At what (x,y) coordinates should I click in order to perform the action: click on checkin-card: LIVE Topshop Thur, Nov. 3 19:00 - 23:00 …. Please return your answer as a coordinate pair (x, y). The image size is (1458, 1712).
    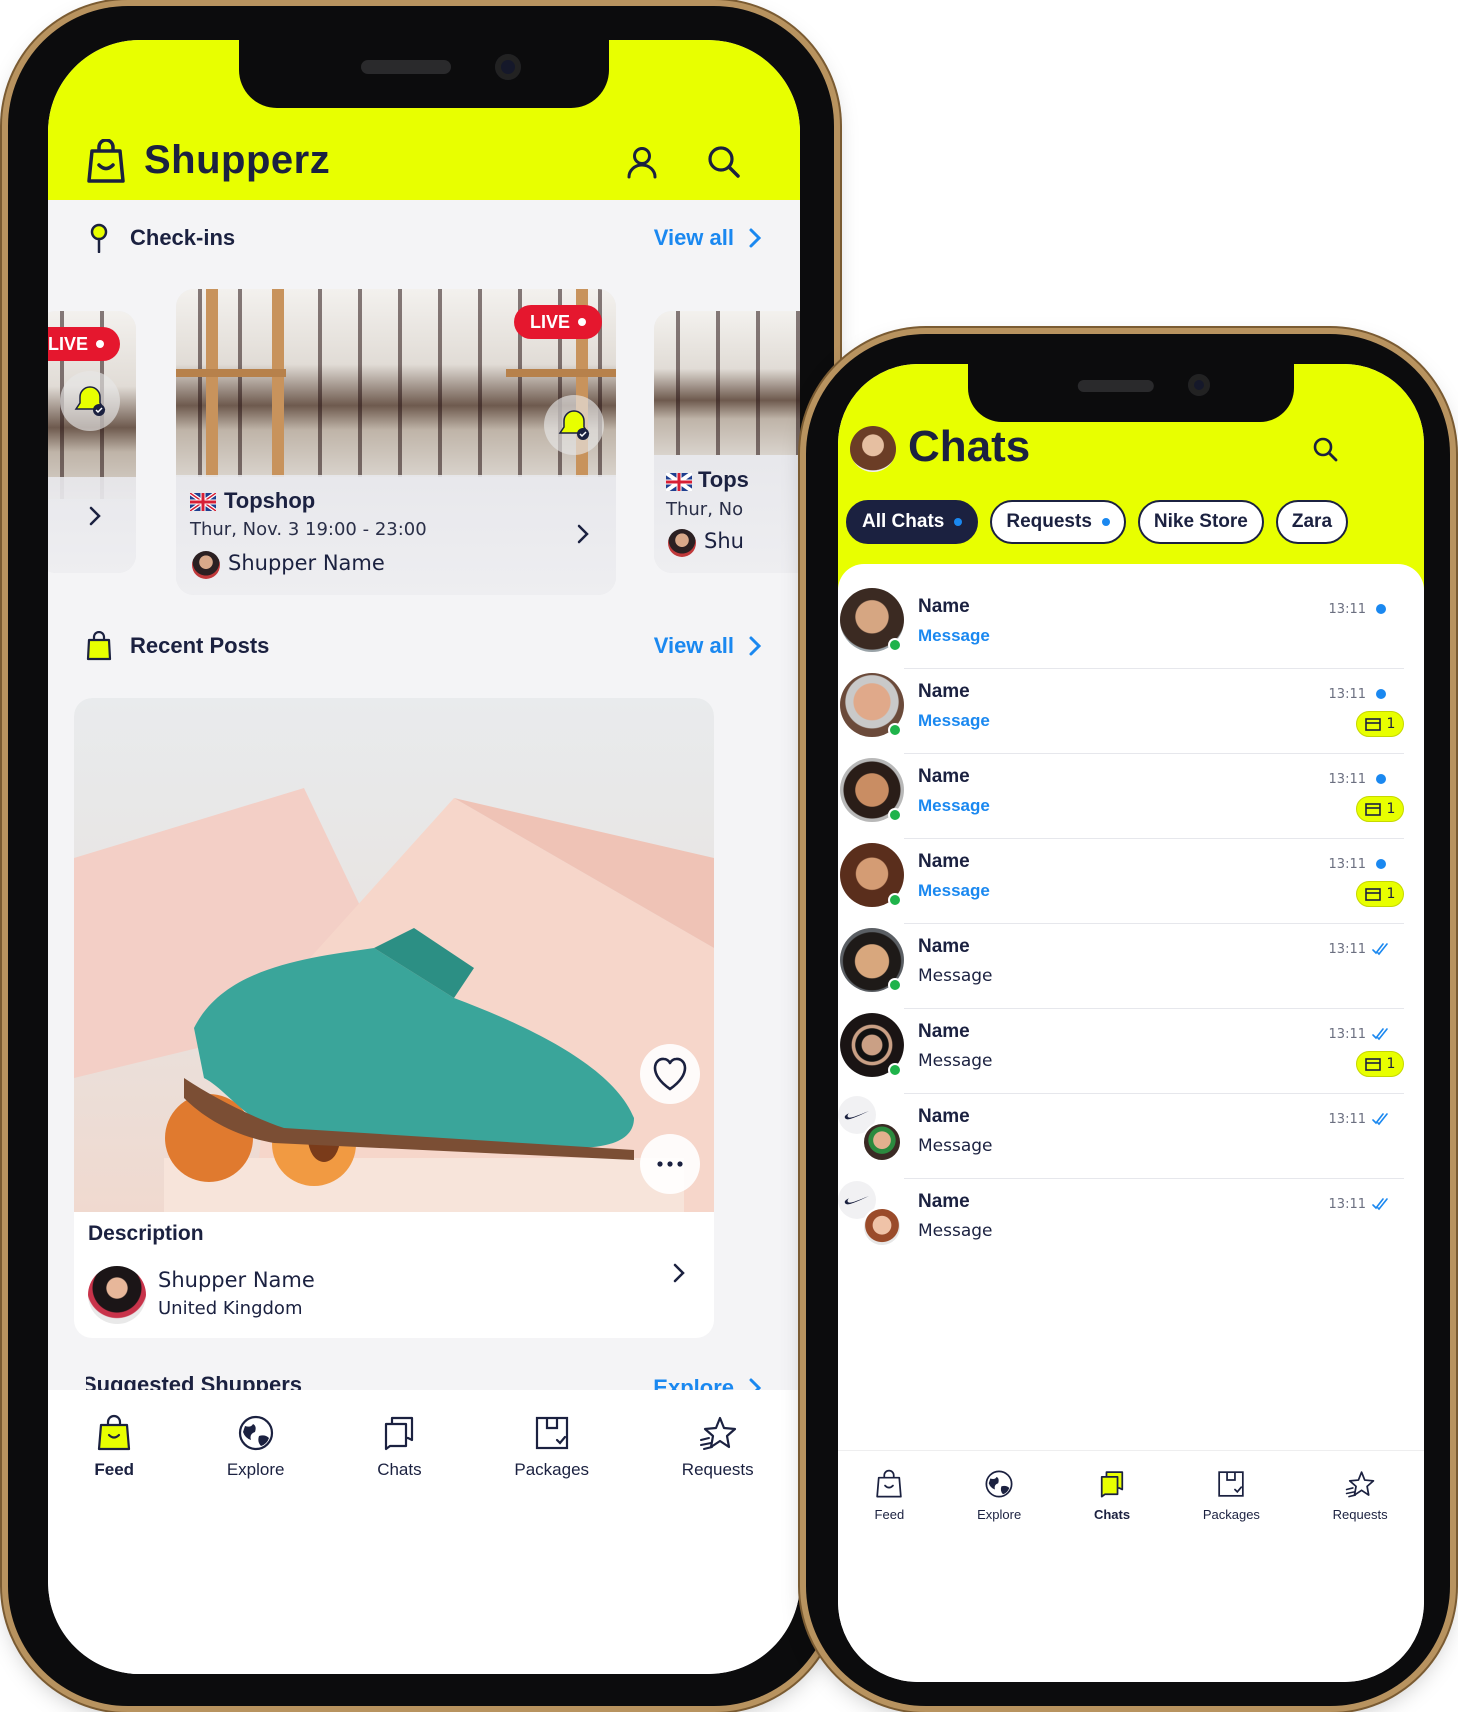
    Looking at the image, I should click on (396, 442).